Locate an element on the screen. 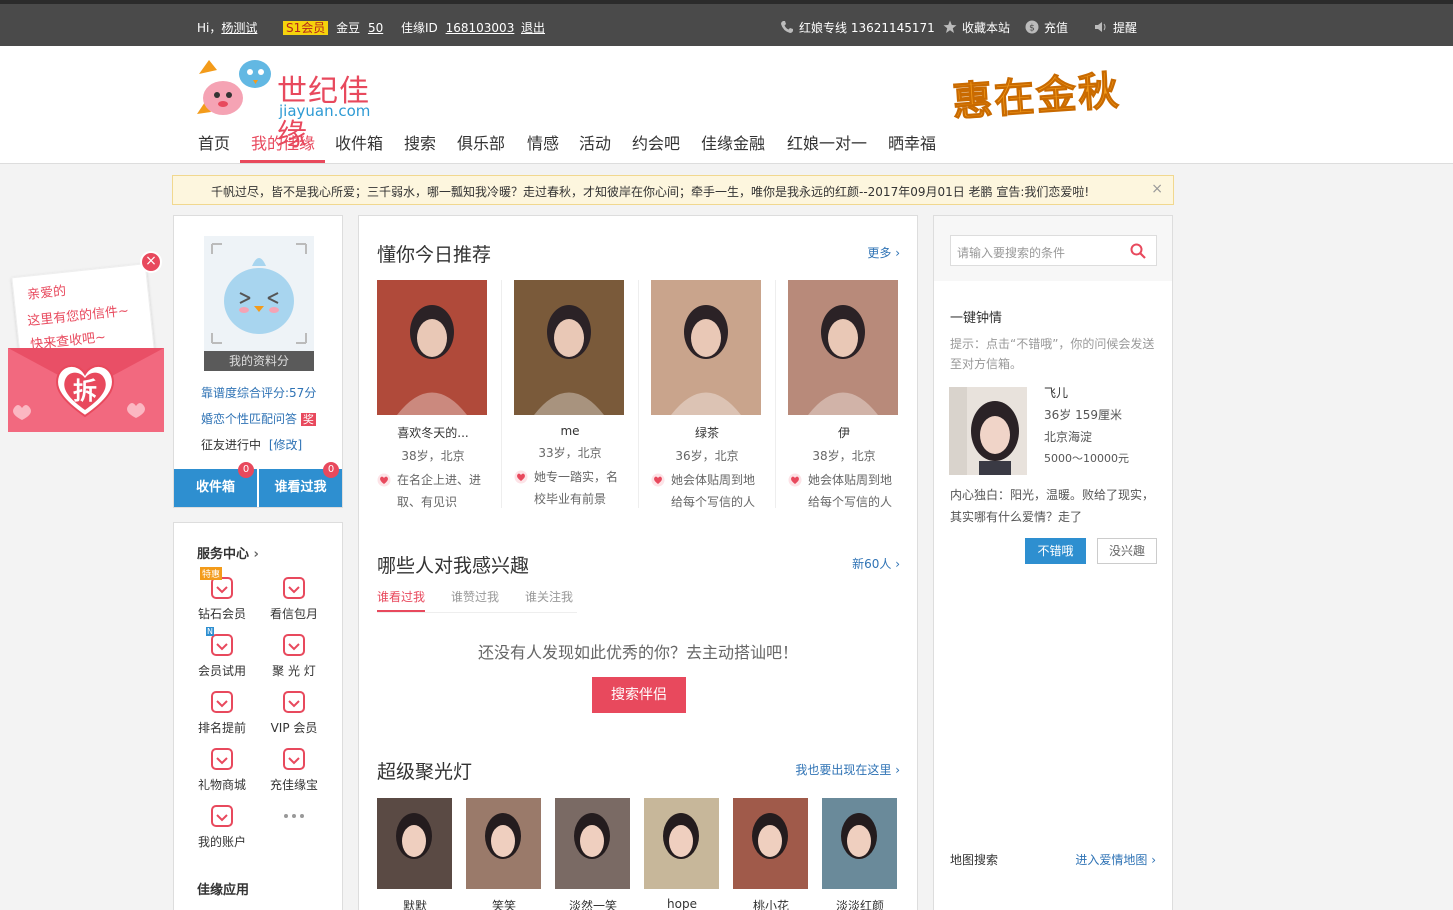 Image resolution: width=1453 pixels, height=910 pixels. service-label: 聚 光 灯 is located at coordinates (294, 671).